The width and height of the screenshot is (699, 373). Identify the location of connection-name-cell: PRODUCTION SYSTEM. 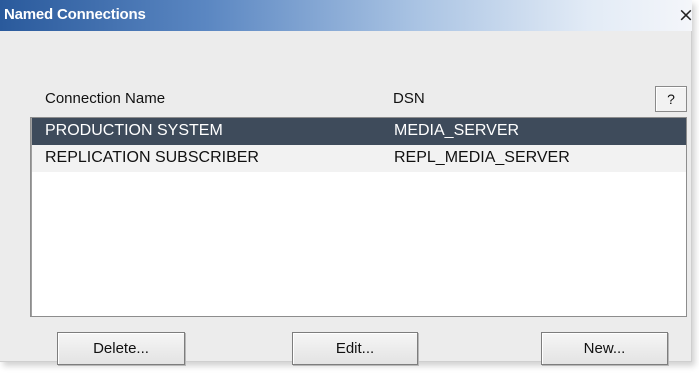
(134, 130).